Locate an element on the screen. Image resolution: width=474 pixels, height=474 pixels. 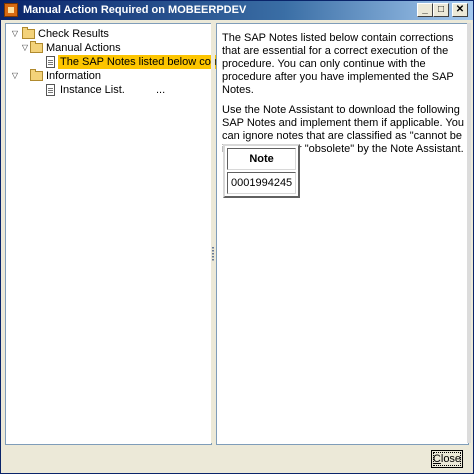
tree-node-check-results: ▽ Check Results is located at coordinates (105, 34).